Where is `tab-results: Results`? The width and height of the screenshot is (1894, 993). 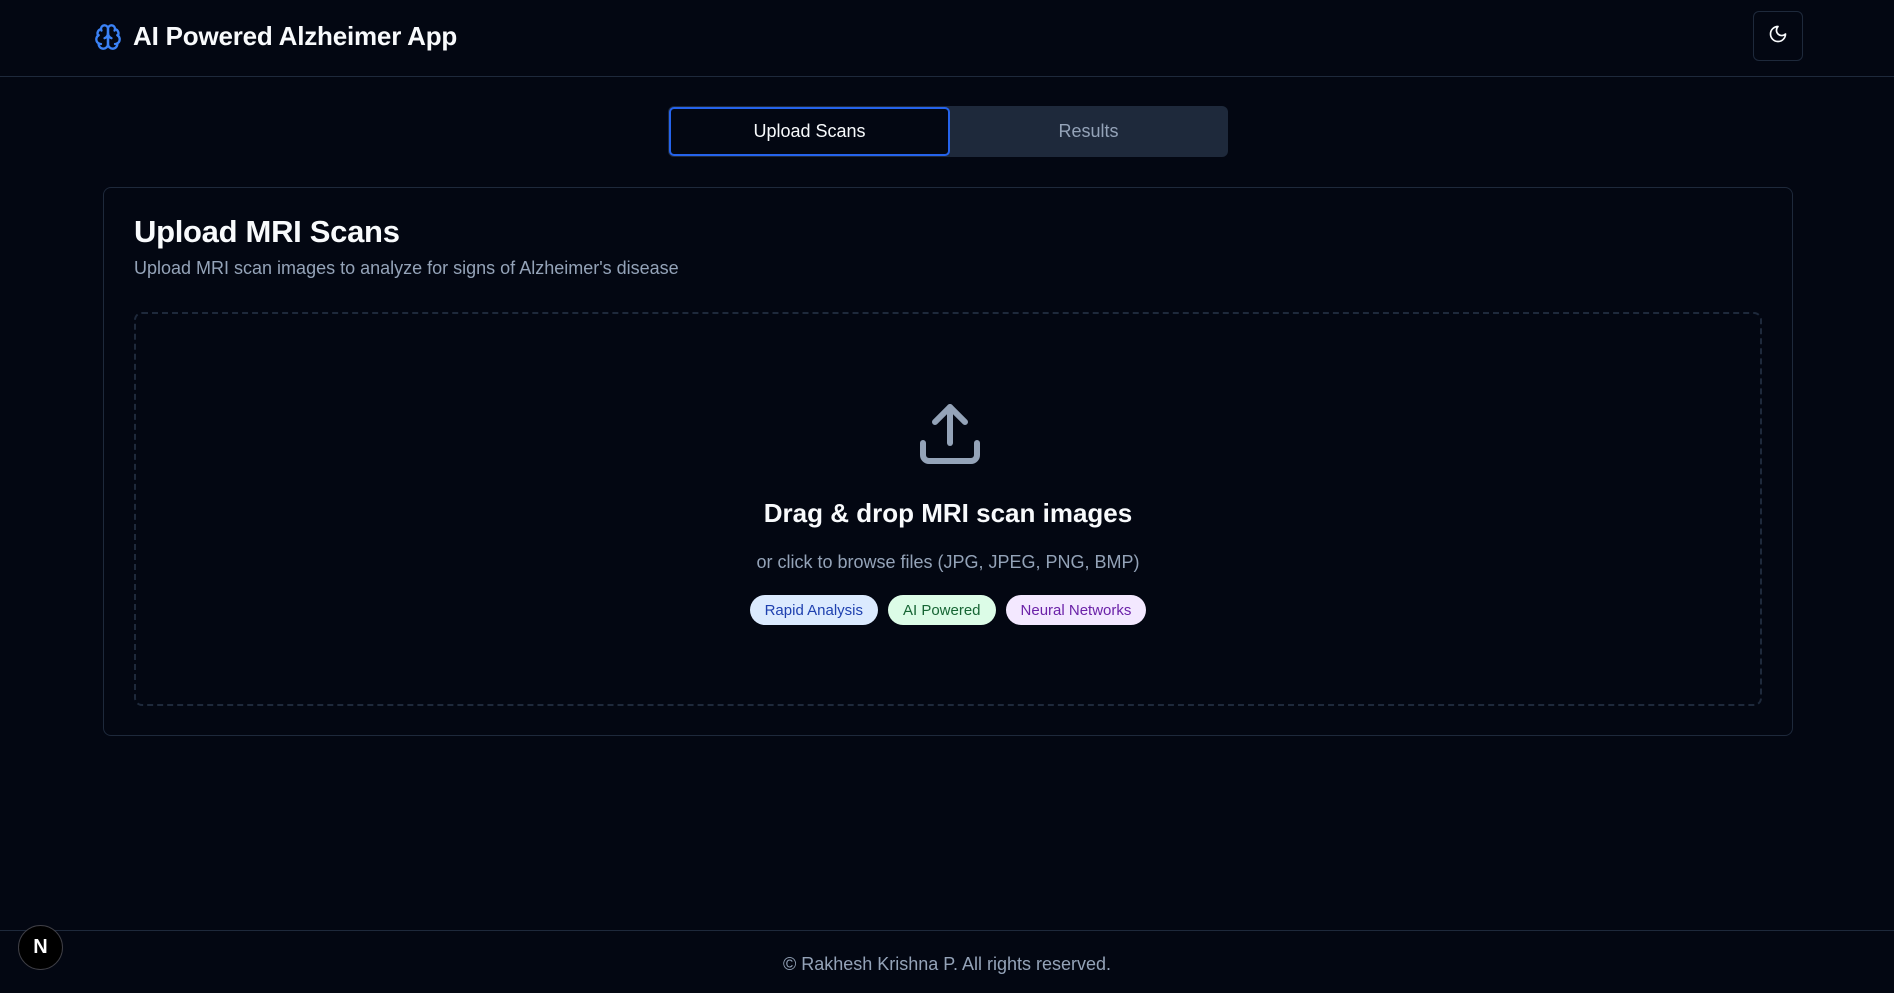
tab-results: Results is located at coordinates (1088, 131).